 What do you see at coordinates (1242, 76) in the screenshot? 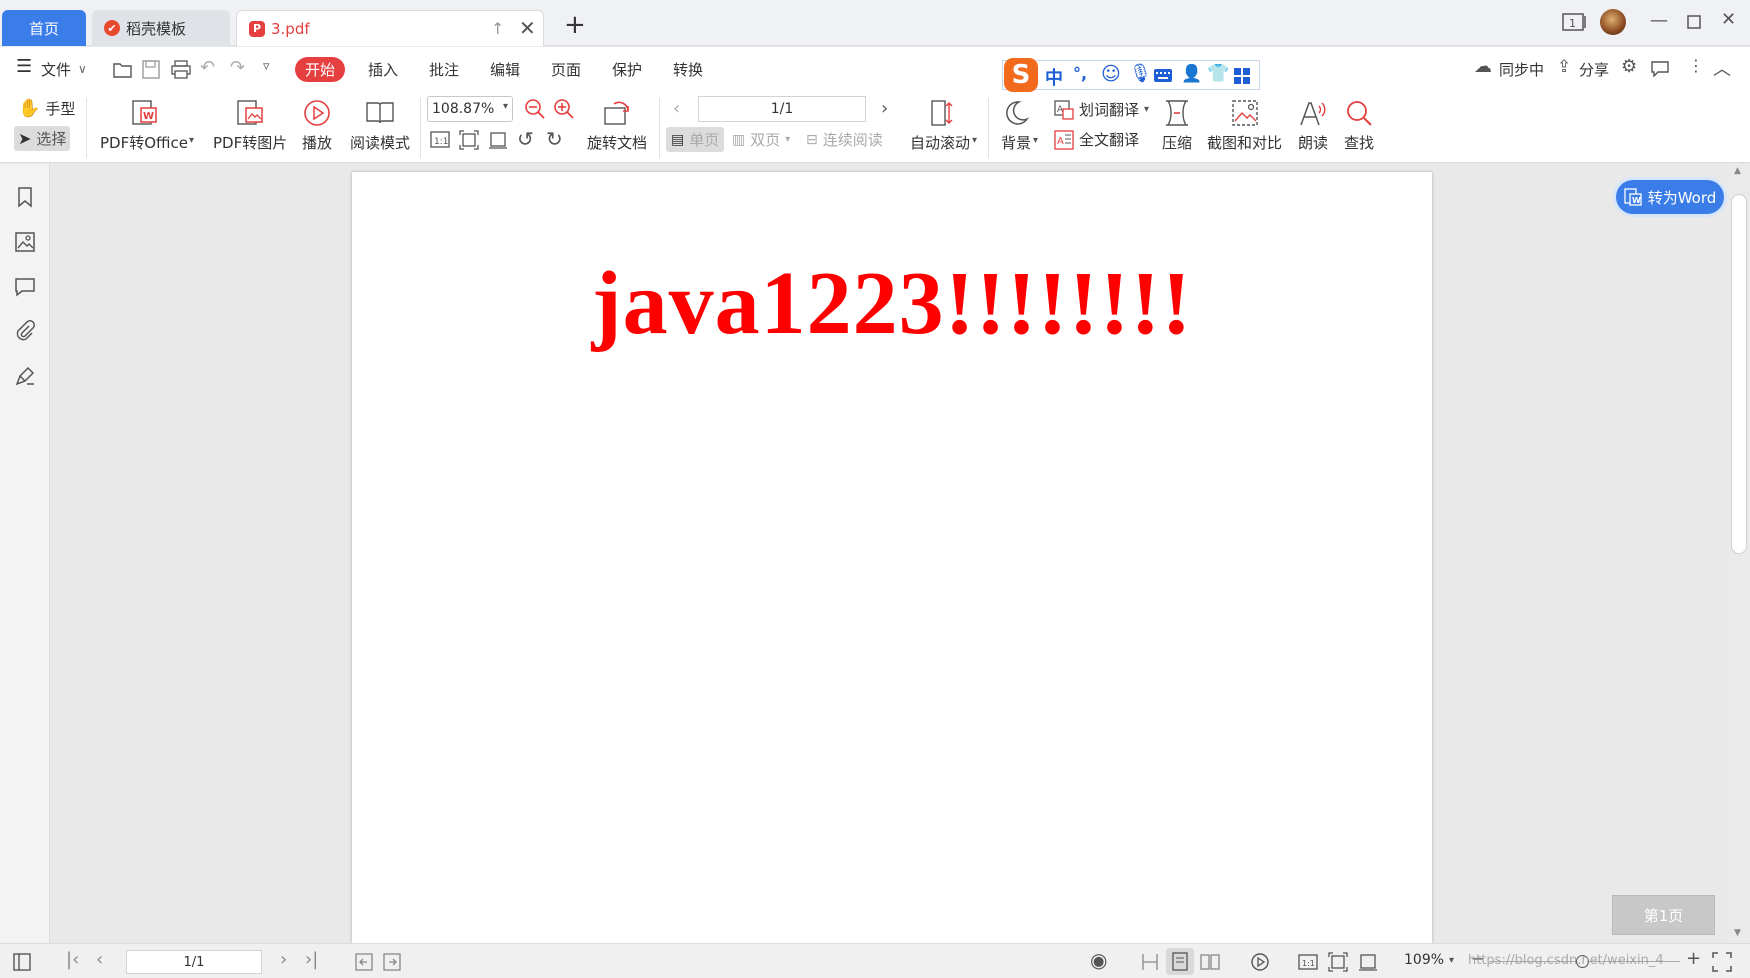
I see `toolbox-grid-icon` at bounding box center [1242, 76].